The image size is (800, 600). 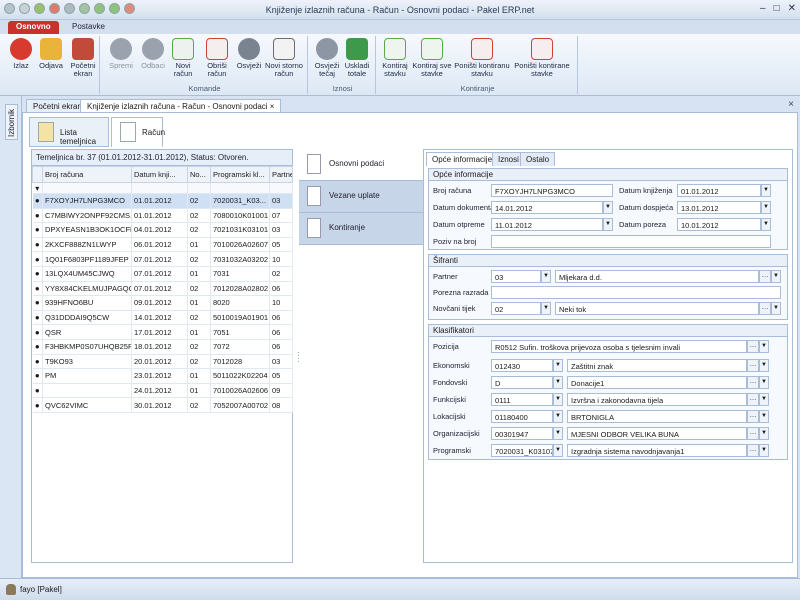 I want to click on classifier-code-field: 012430, so click(x=522, y=365).